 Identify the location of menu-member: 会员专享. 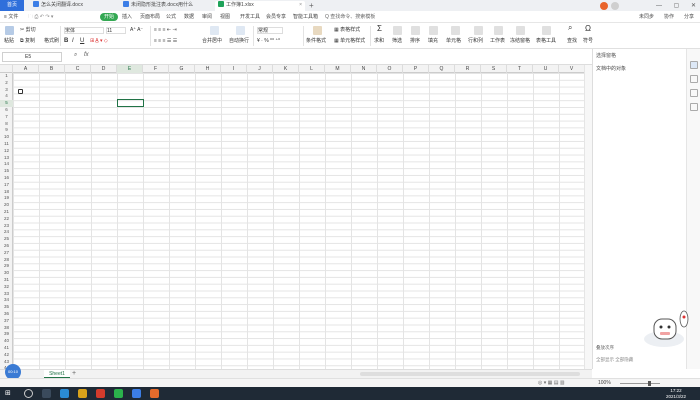
(276, 17).